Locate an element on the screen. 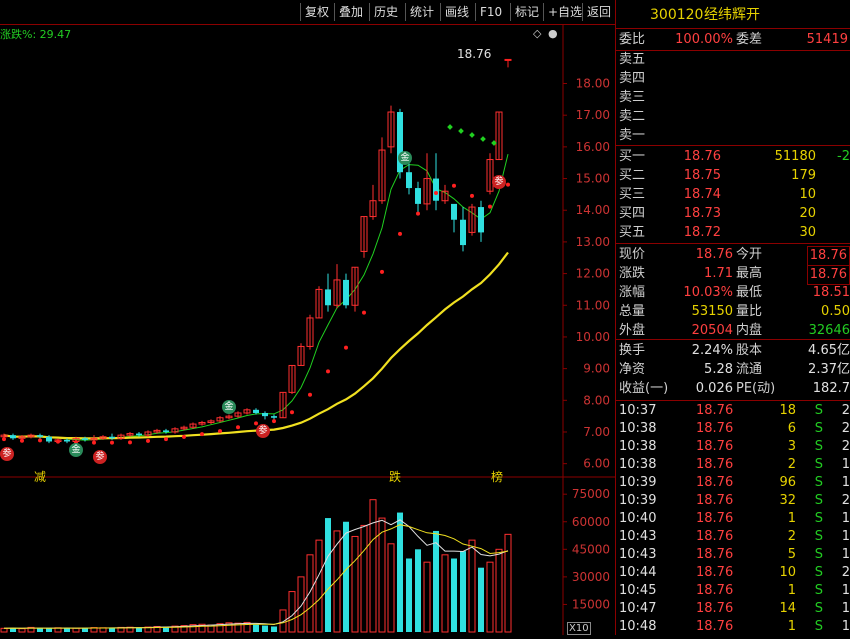  tick-row: 10:39 18.76 96 S 1 is located at coordinates (733, 483).